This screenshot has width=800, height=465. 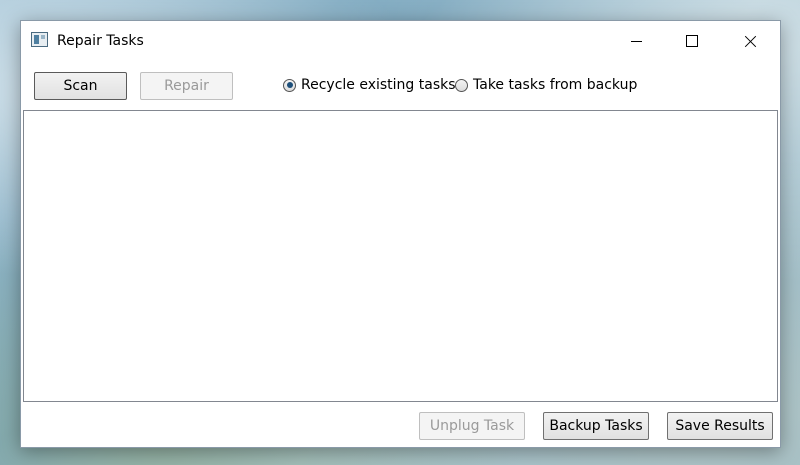 I want to click on repair-button: Repair, so click(x=186, y=86).